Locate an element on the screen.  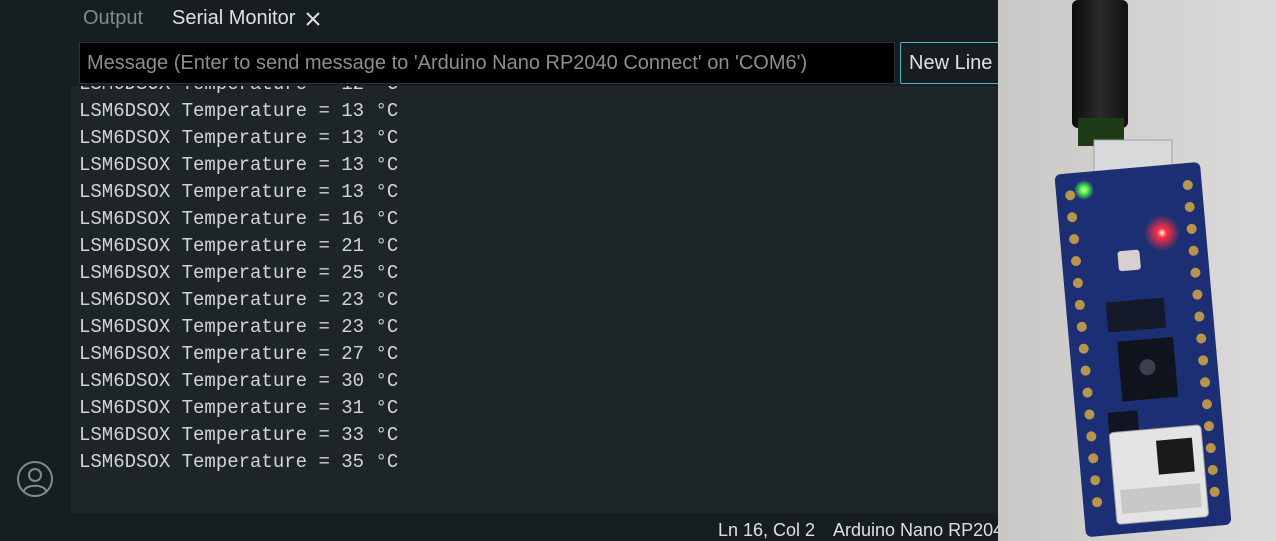
serial-line: LSM6DSOX Temperature = 30 °C is located at coordinates (239, 381).